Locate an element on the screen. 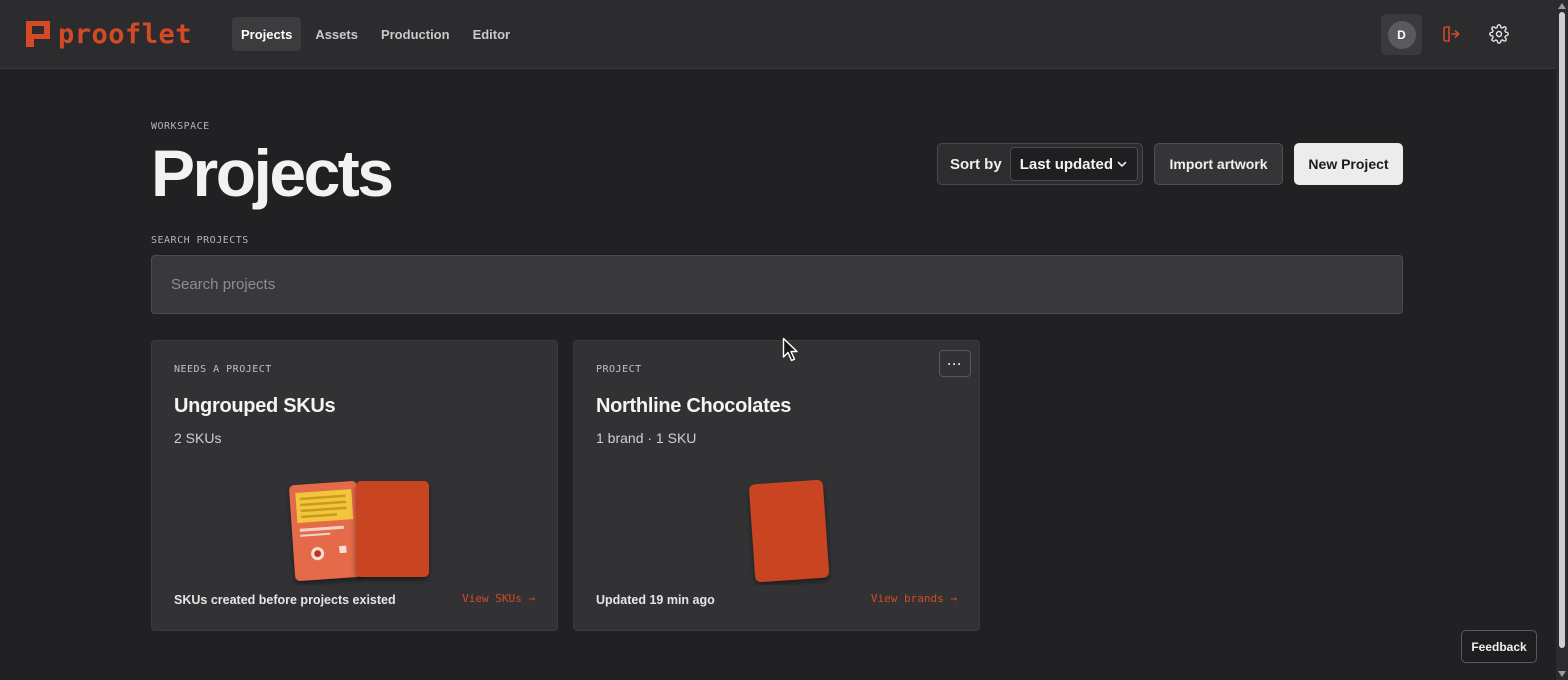 Image resolution: width=1568 pixels, height=680 pixels. logout-button is located at coordinates (1451, 34).